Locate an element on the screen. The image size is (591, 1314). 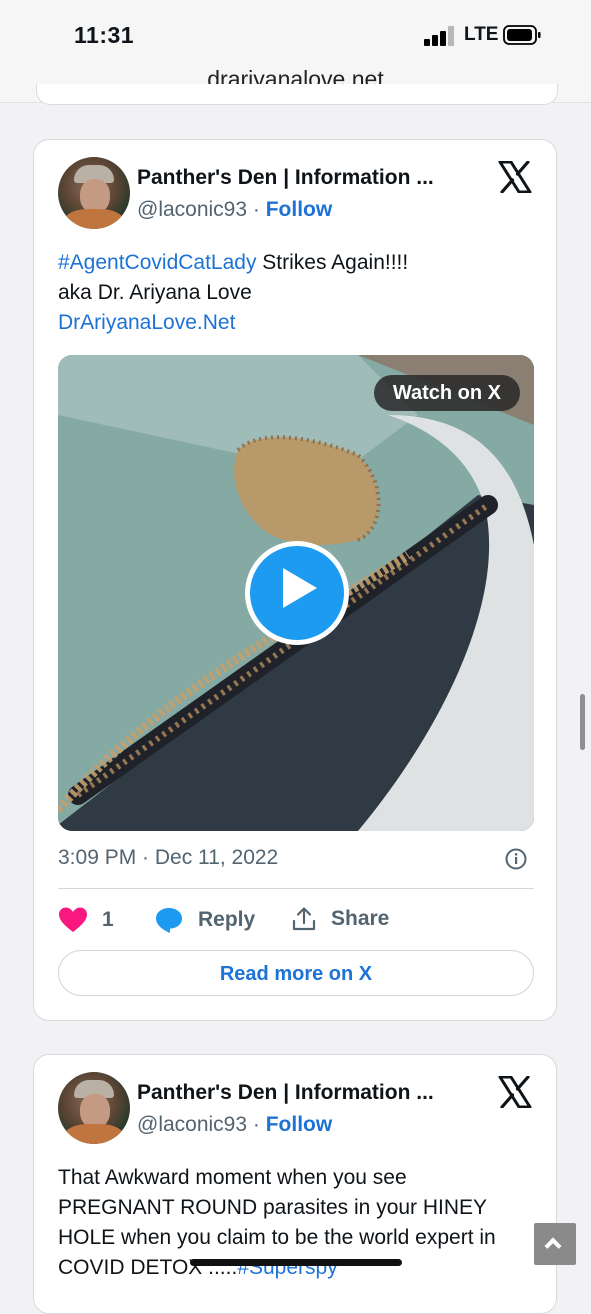
info-icon is located at coordinates (516, 859).